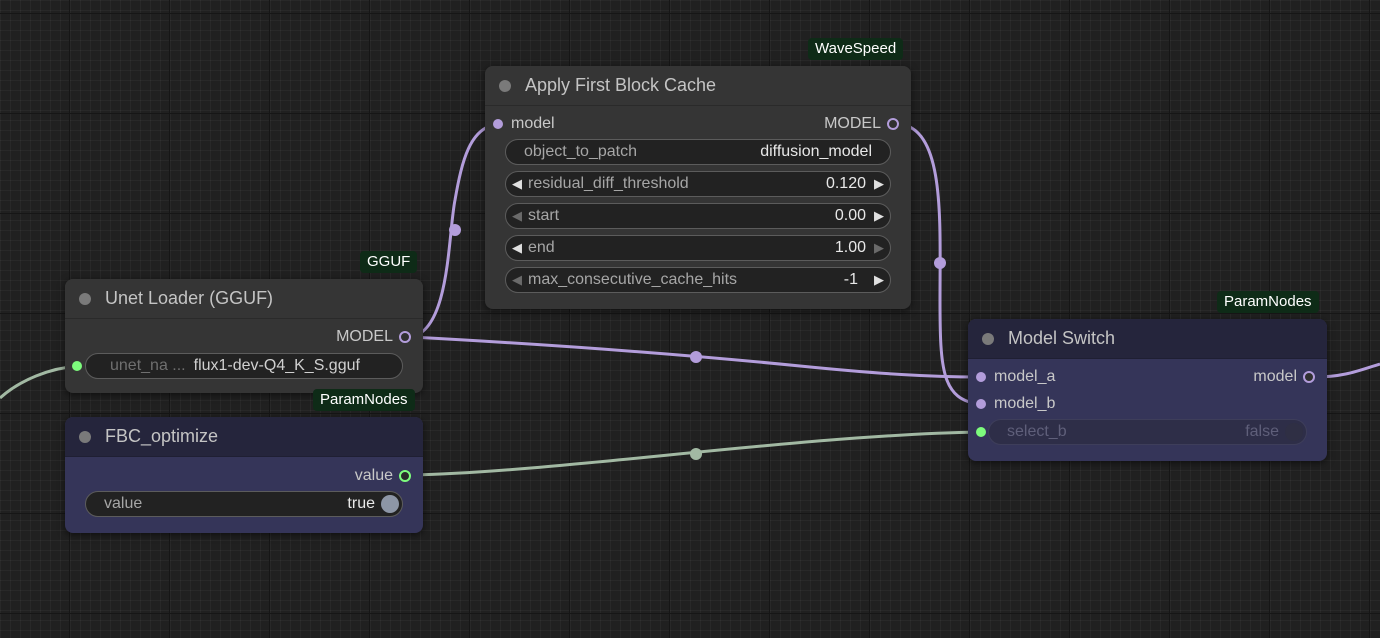 This screenshot has width=1380, height=638. I want to click on node-title-bar: Apply First Block Cache, so click(698, 86).